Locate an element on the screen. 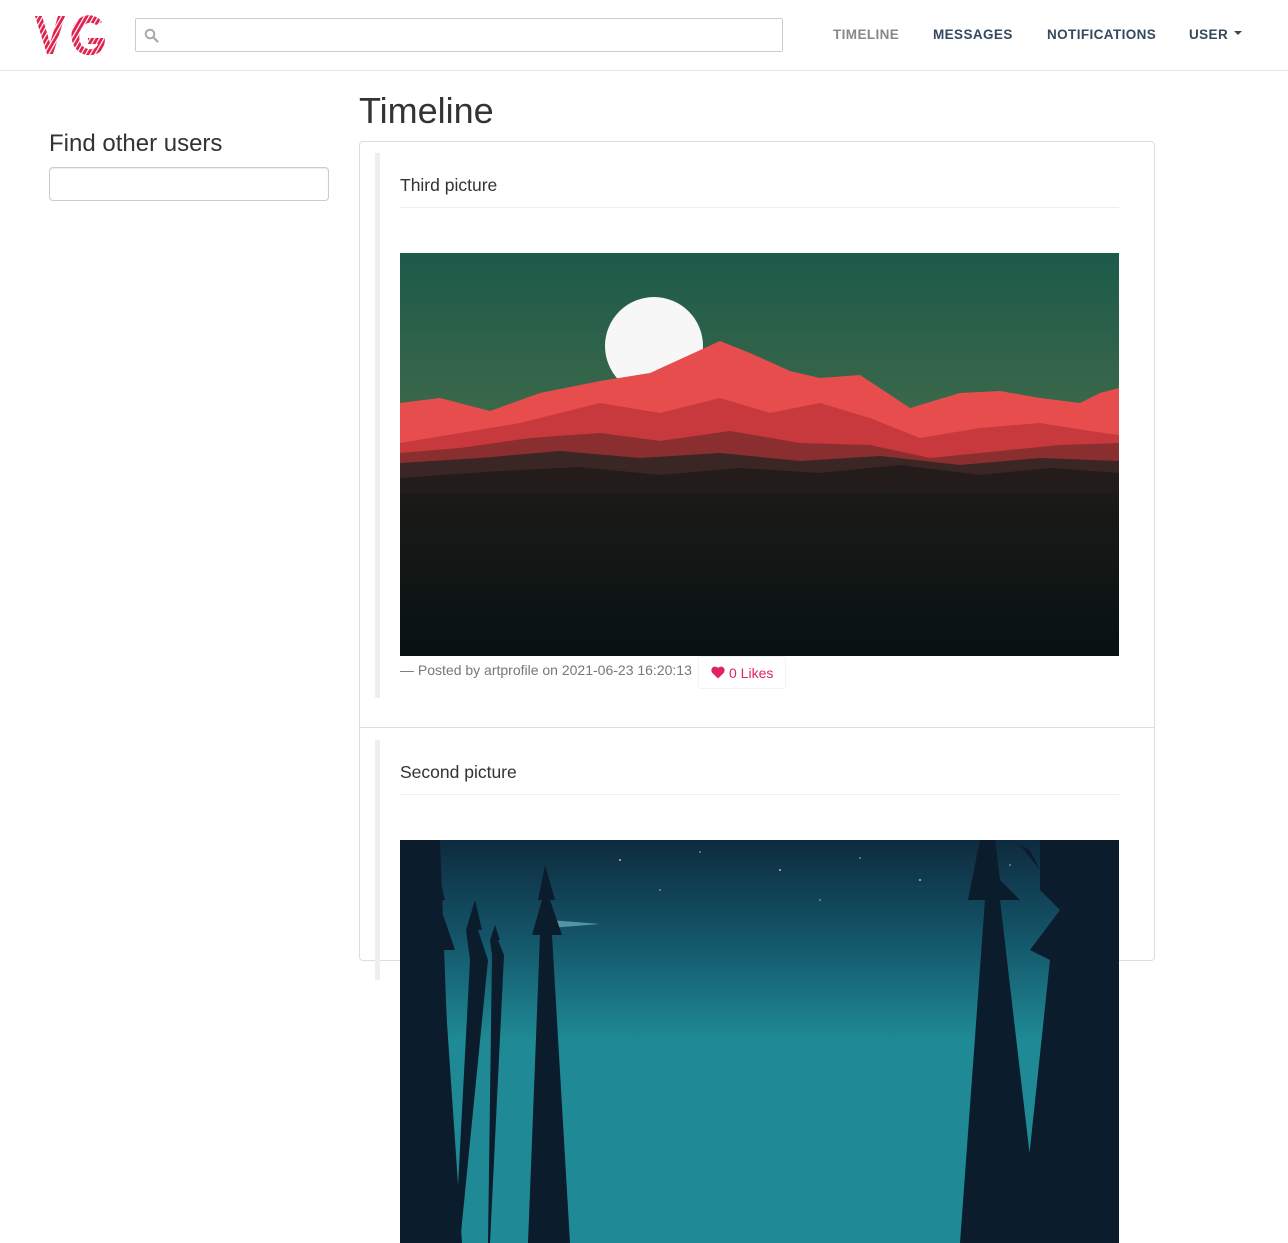 The image size is (1288, 1243). likes-count: 0 Likes is located at coordinates (751, 672).